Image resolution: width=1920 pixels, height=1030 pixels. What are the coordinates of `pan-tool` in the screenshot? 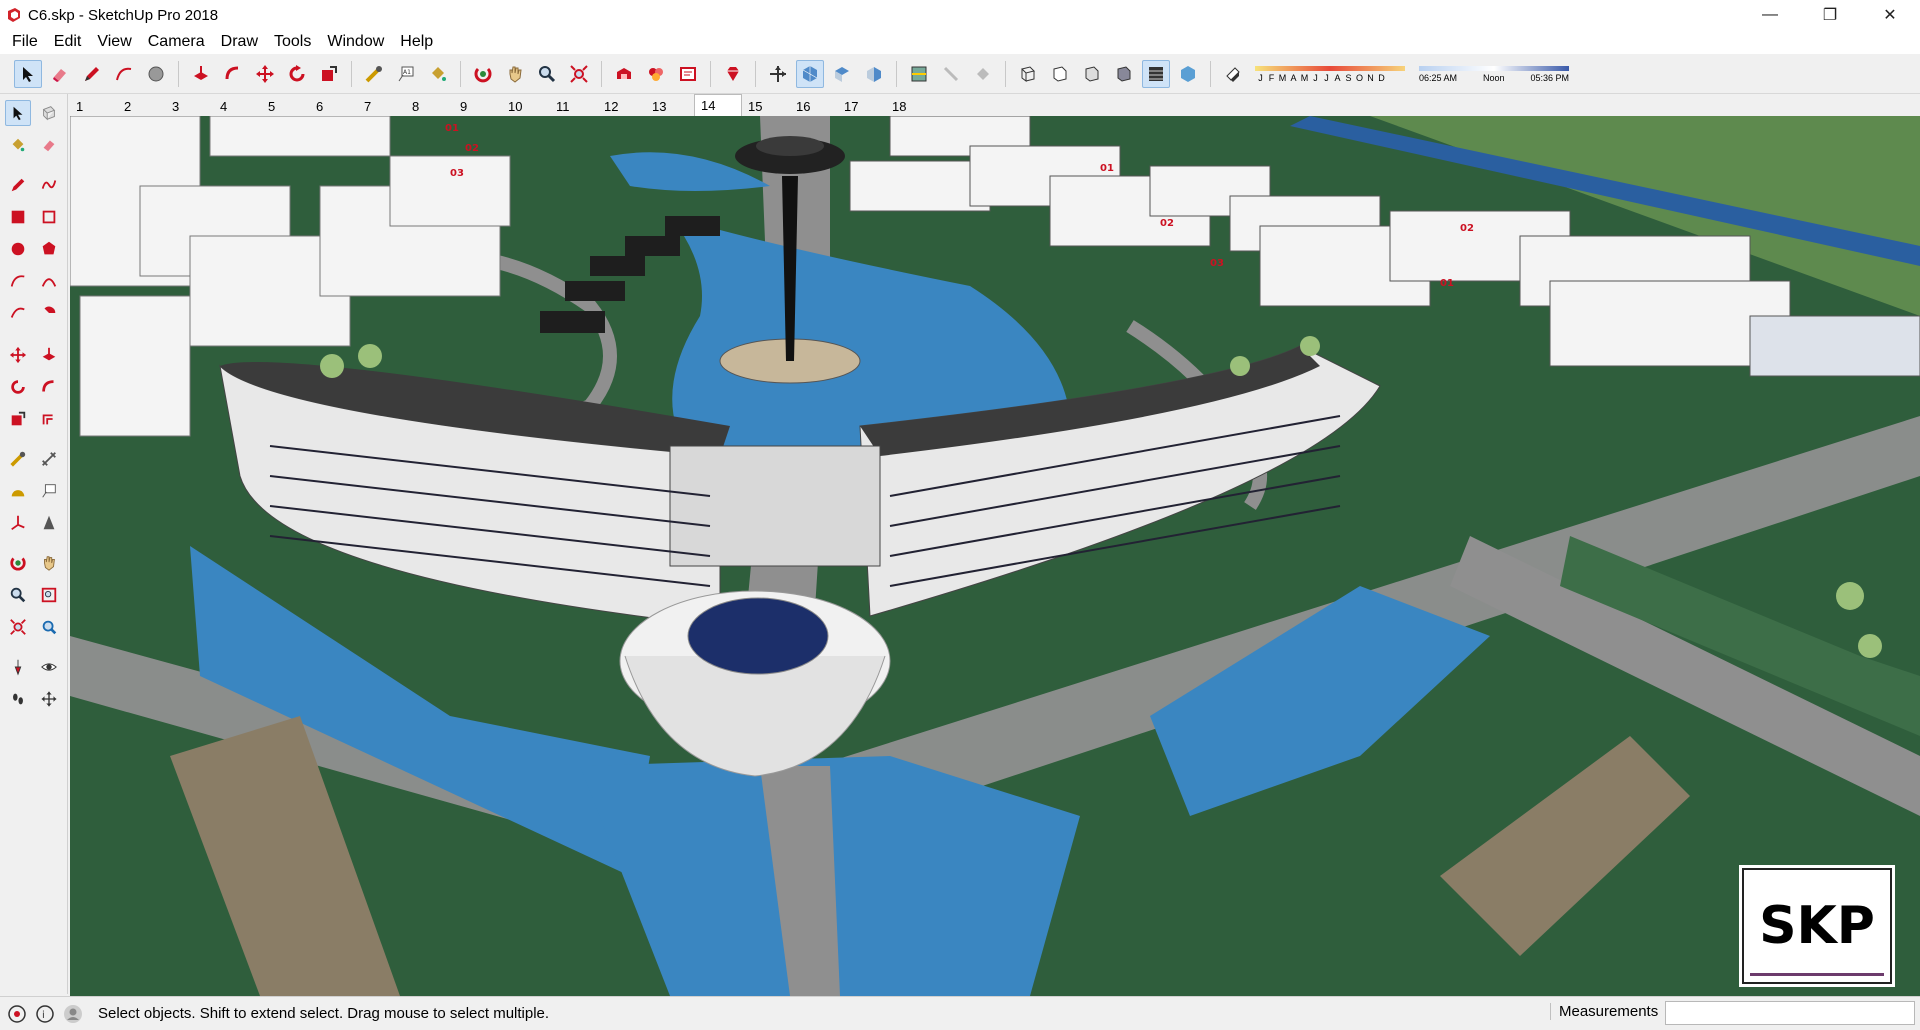 It's located at (49, 563).